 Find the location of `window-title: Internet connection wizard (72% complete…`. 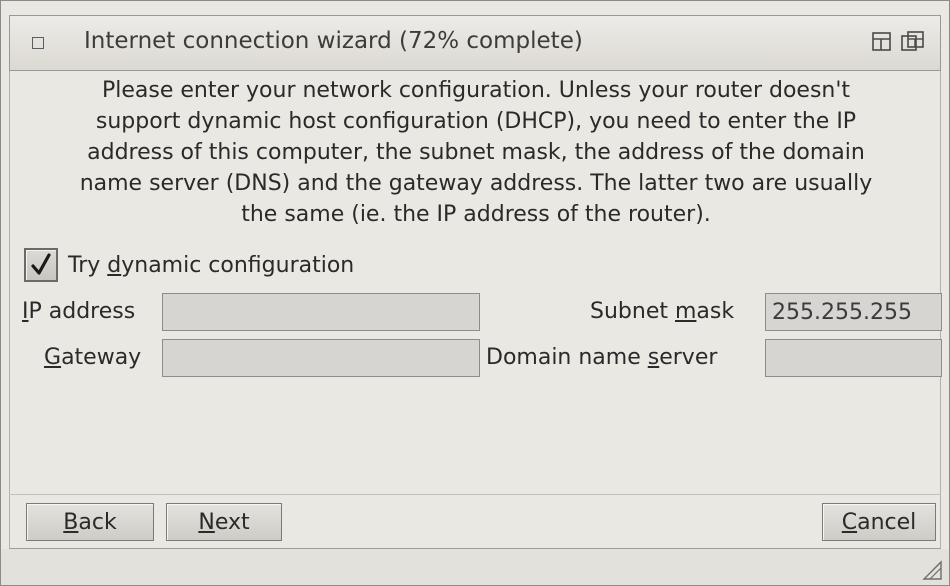

window-title: Internet connection wizard (72% complete… is located at coordinates (333, 41).